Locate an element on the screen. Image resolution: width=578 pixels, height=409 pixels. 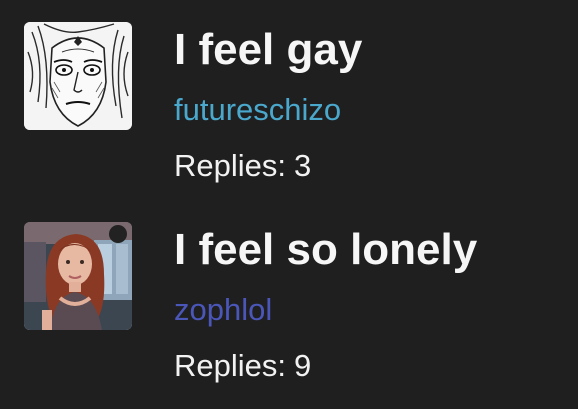
thread-author: futureschizo is located at coordinates (257, 109).